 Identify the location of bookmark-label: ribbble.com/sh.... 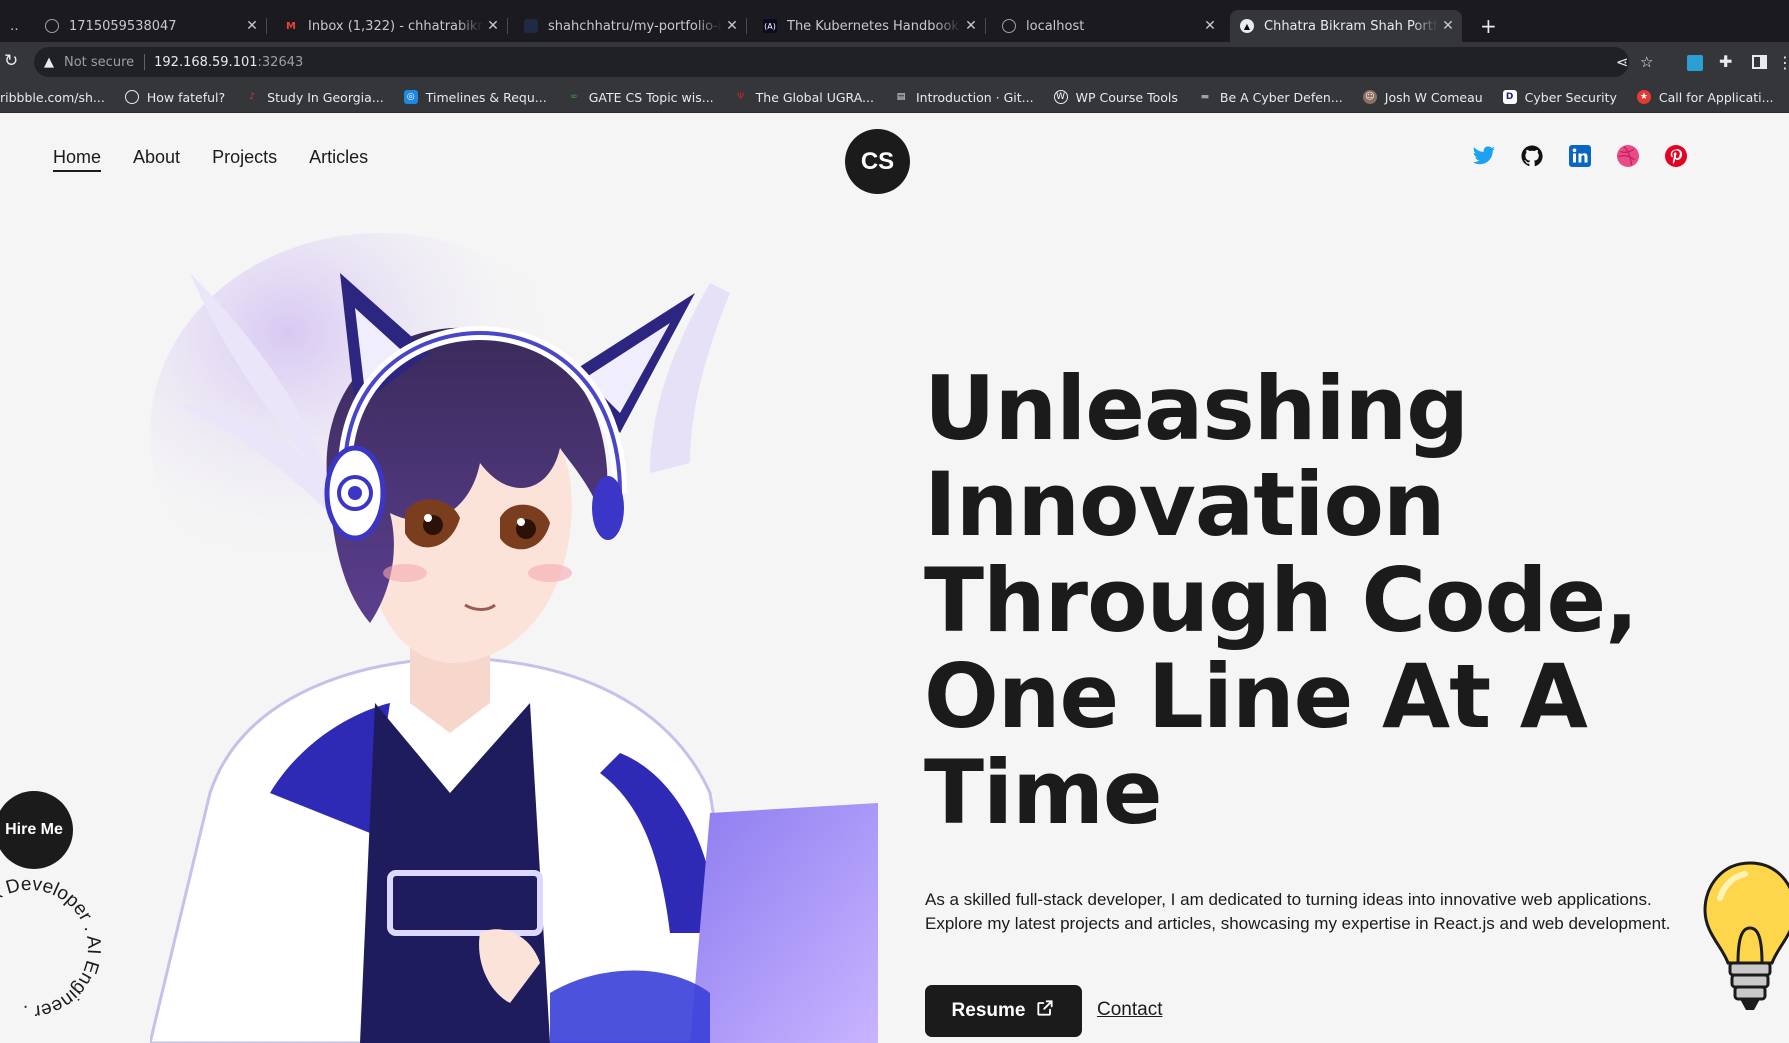
(52, 97).